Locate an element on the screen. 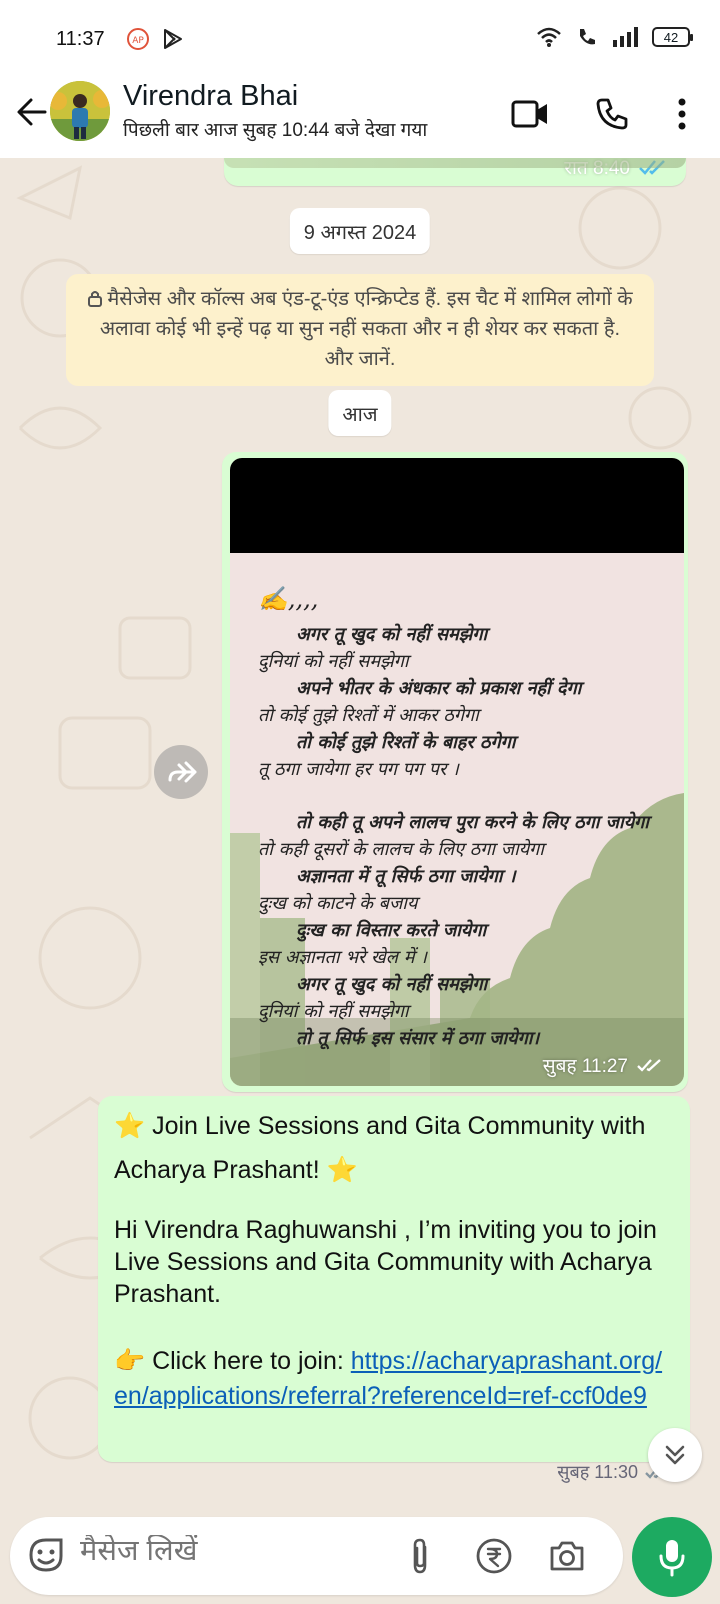 This screenshot has width=720, height=1604. voice-call-button is located at coordinates (612, 114).